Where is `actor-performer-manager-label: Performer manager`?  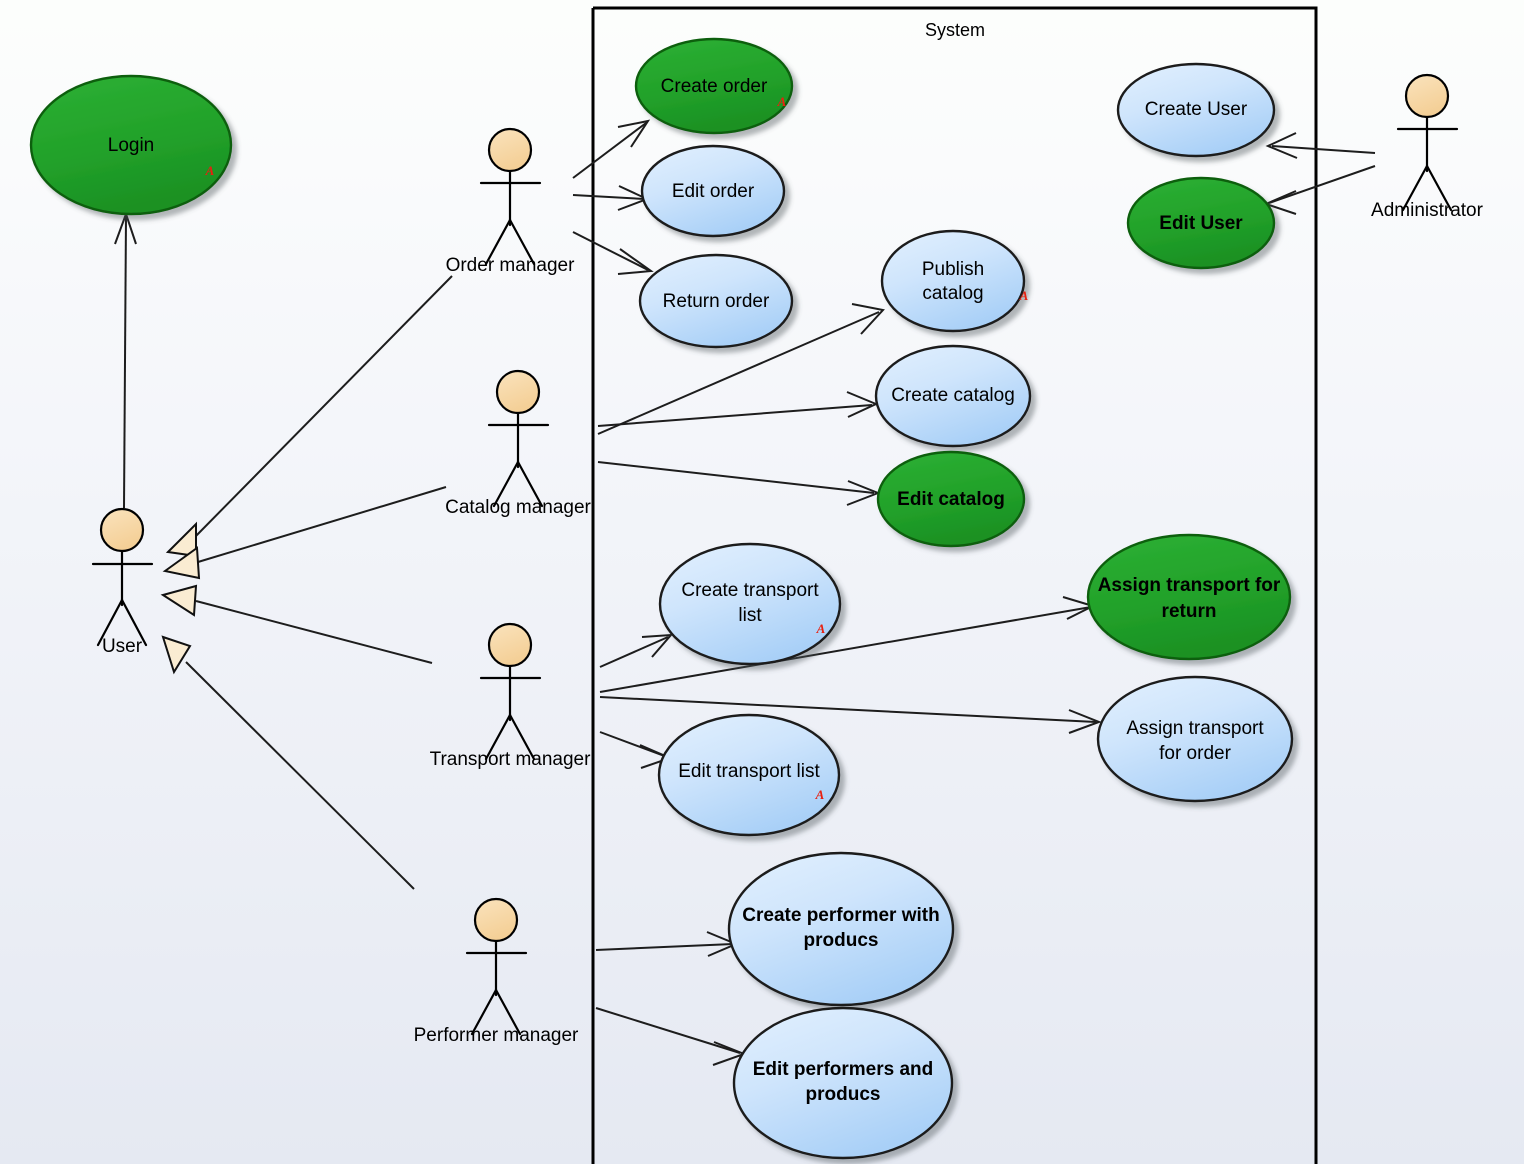 actor-performer-manager-label: Performer manager is located at coordinates (496, 1035).